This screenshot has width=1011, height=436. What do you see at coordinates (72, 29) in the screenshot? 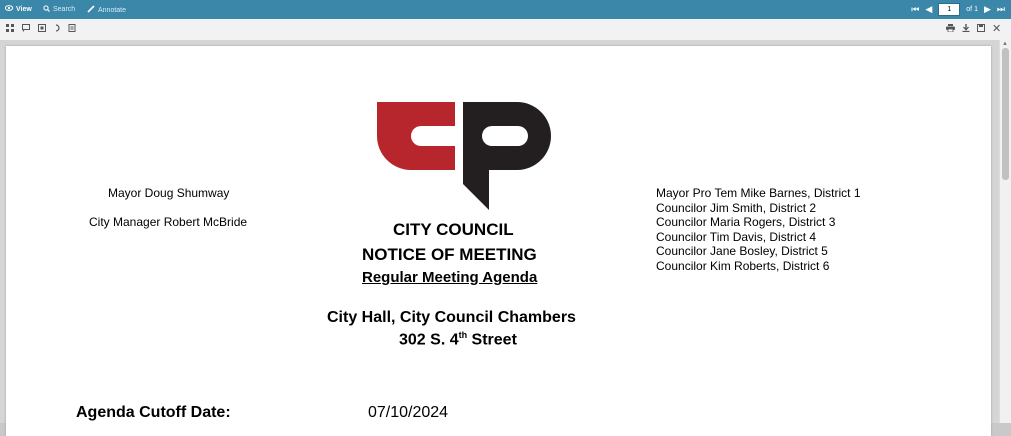
I see `document-info-icon` at bounding box center [72, 29].